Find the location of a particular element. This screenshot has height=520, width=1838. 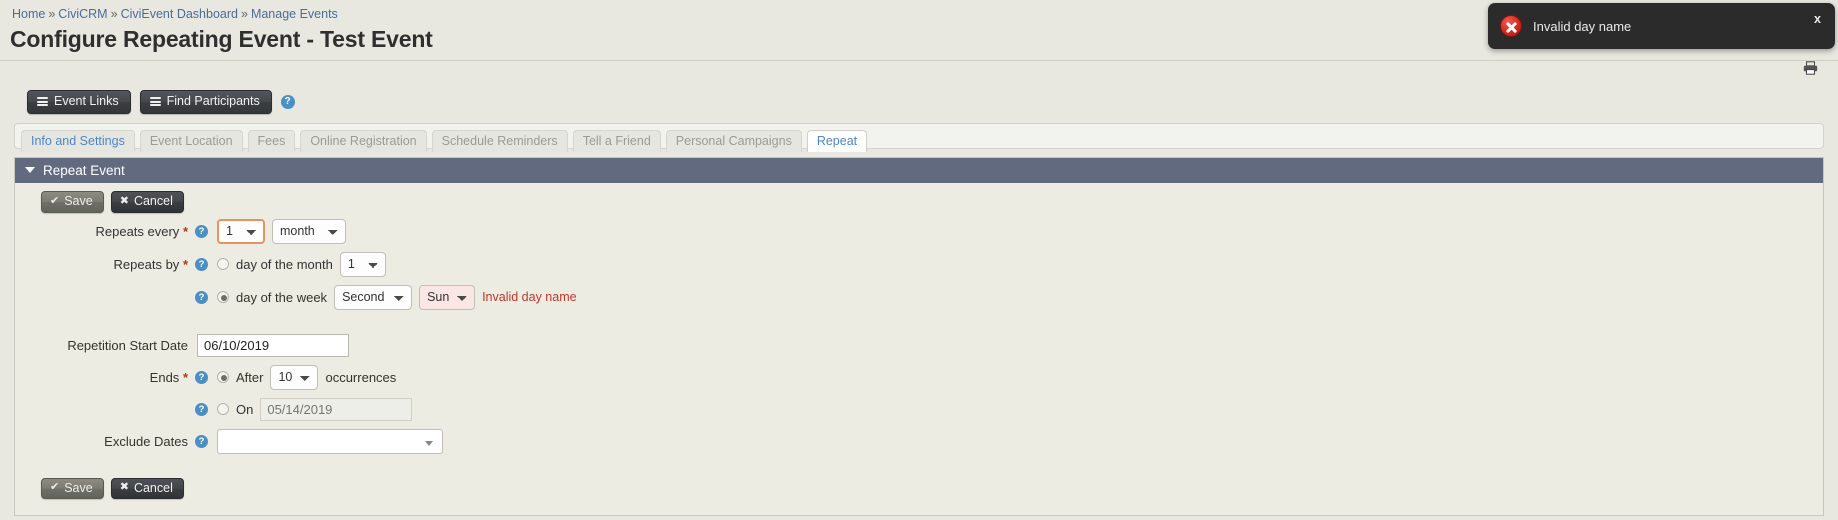

tab-tell-a-friend: Tell a Friend is located at coordinates (616, 141).